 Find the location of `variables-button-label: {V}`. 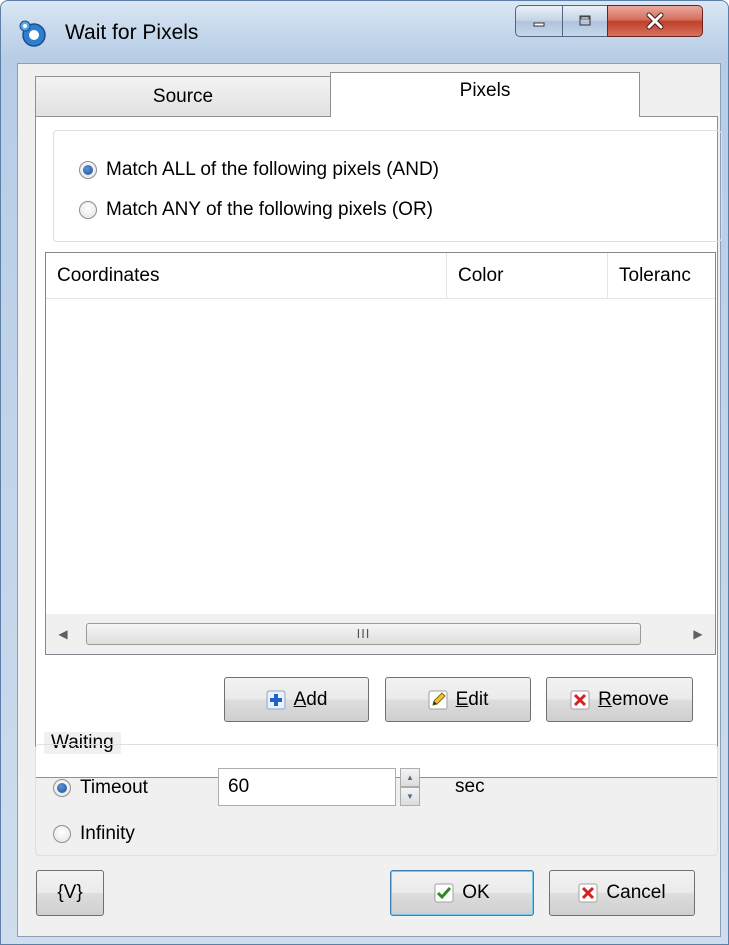

variables-button-label: {V} is located at coordinates (70, 892).